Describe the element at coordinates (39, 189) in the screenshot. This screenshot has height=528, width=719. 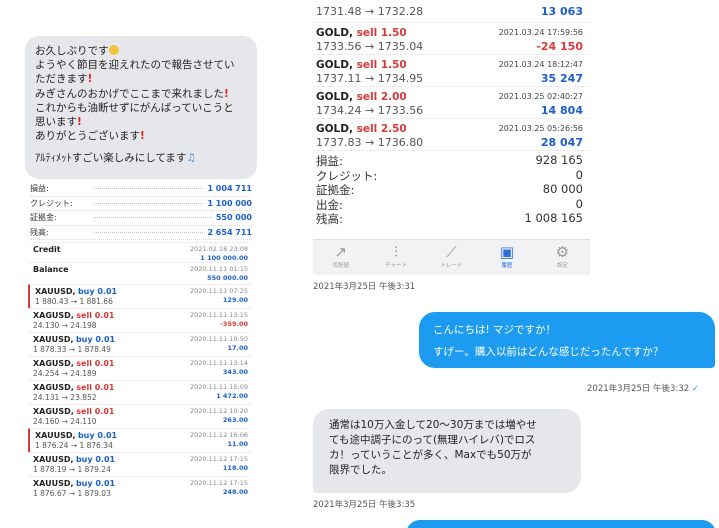
I see `summary-label: 損益:` at that location.